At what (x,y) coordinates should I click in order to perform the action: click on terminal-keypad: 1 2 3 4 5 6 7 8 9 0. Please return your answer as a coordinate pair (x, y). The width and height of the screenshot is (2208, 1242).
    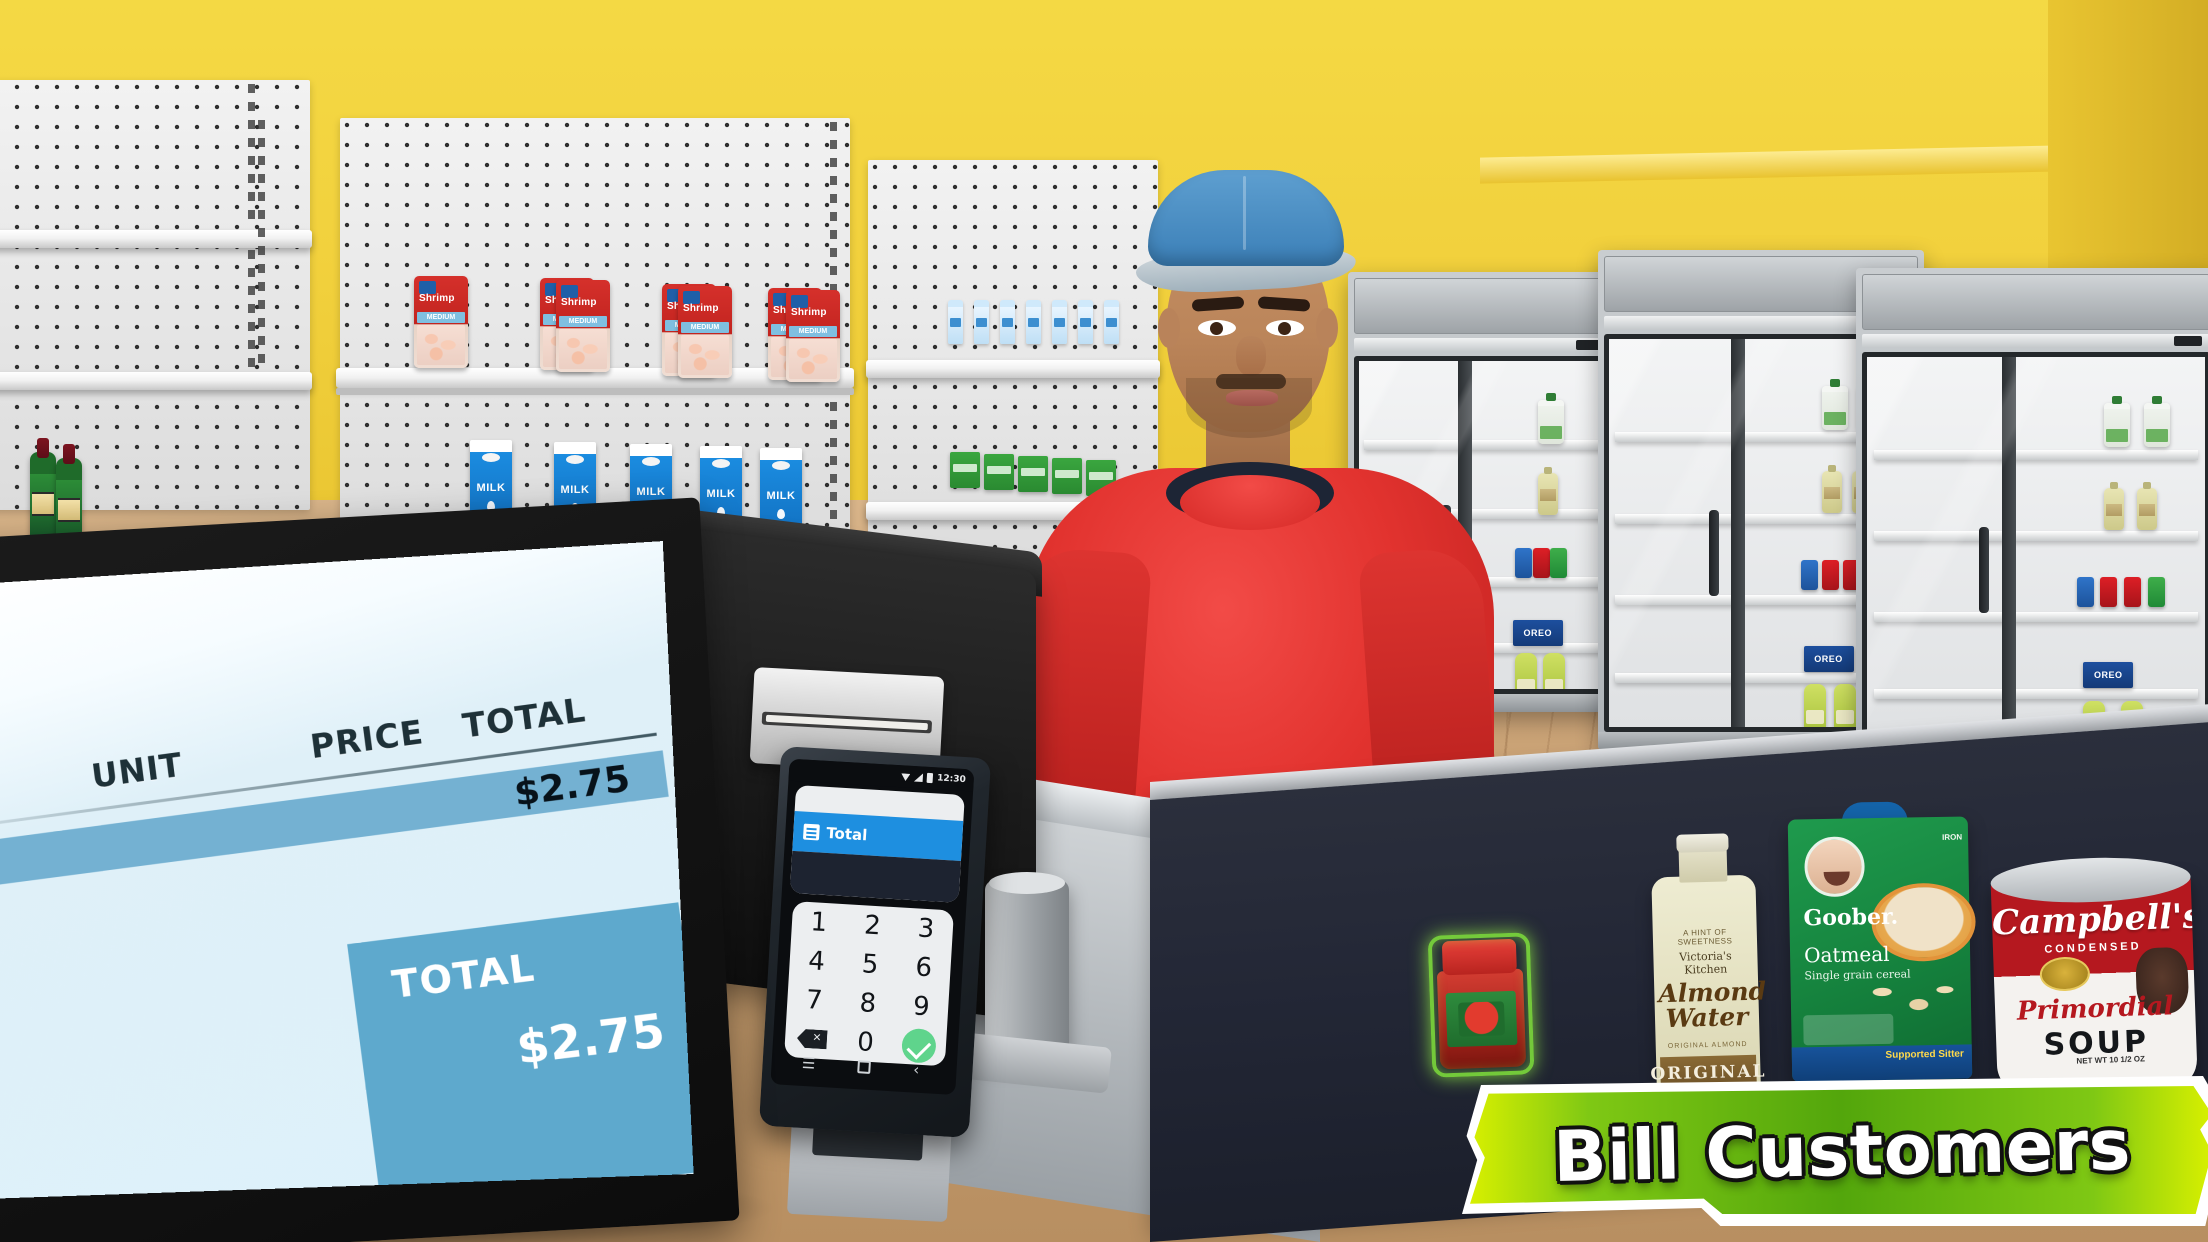
    Looking at the image, I should click on (869, 984).